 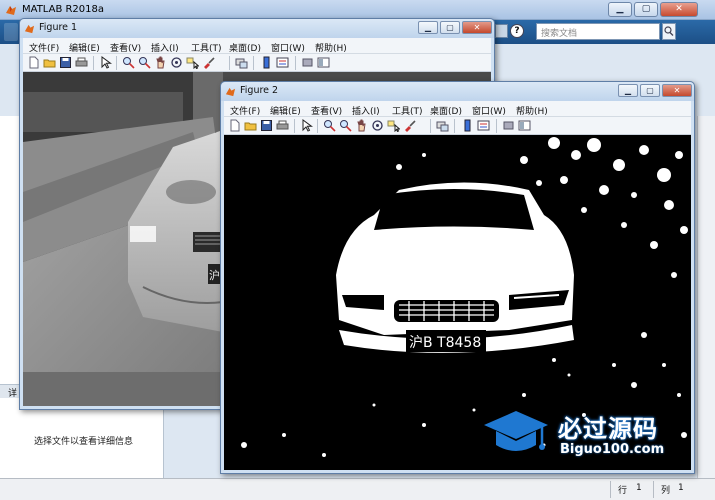 I want to click on figure1-maximize-button: ▢, so click(x=450, y=27).